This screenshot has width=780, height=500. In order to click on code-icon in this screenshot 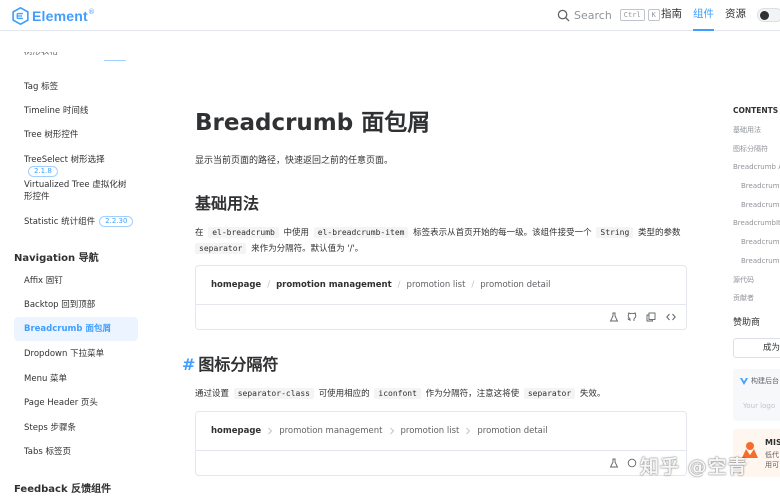, I will do `click(671, 317)`.